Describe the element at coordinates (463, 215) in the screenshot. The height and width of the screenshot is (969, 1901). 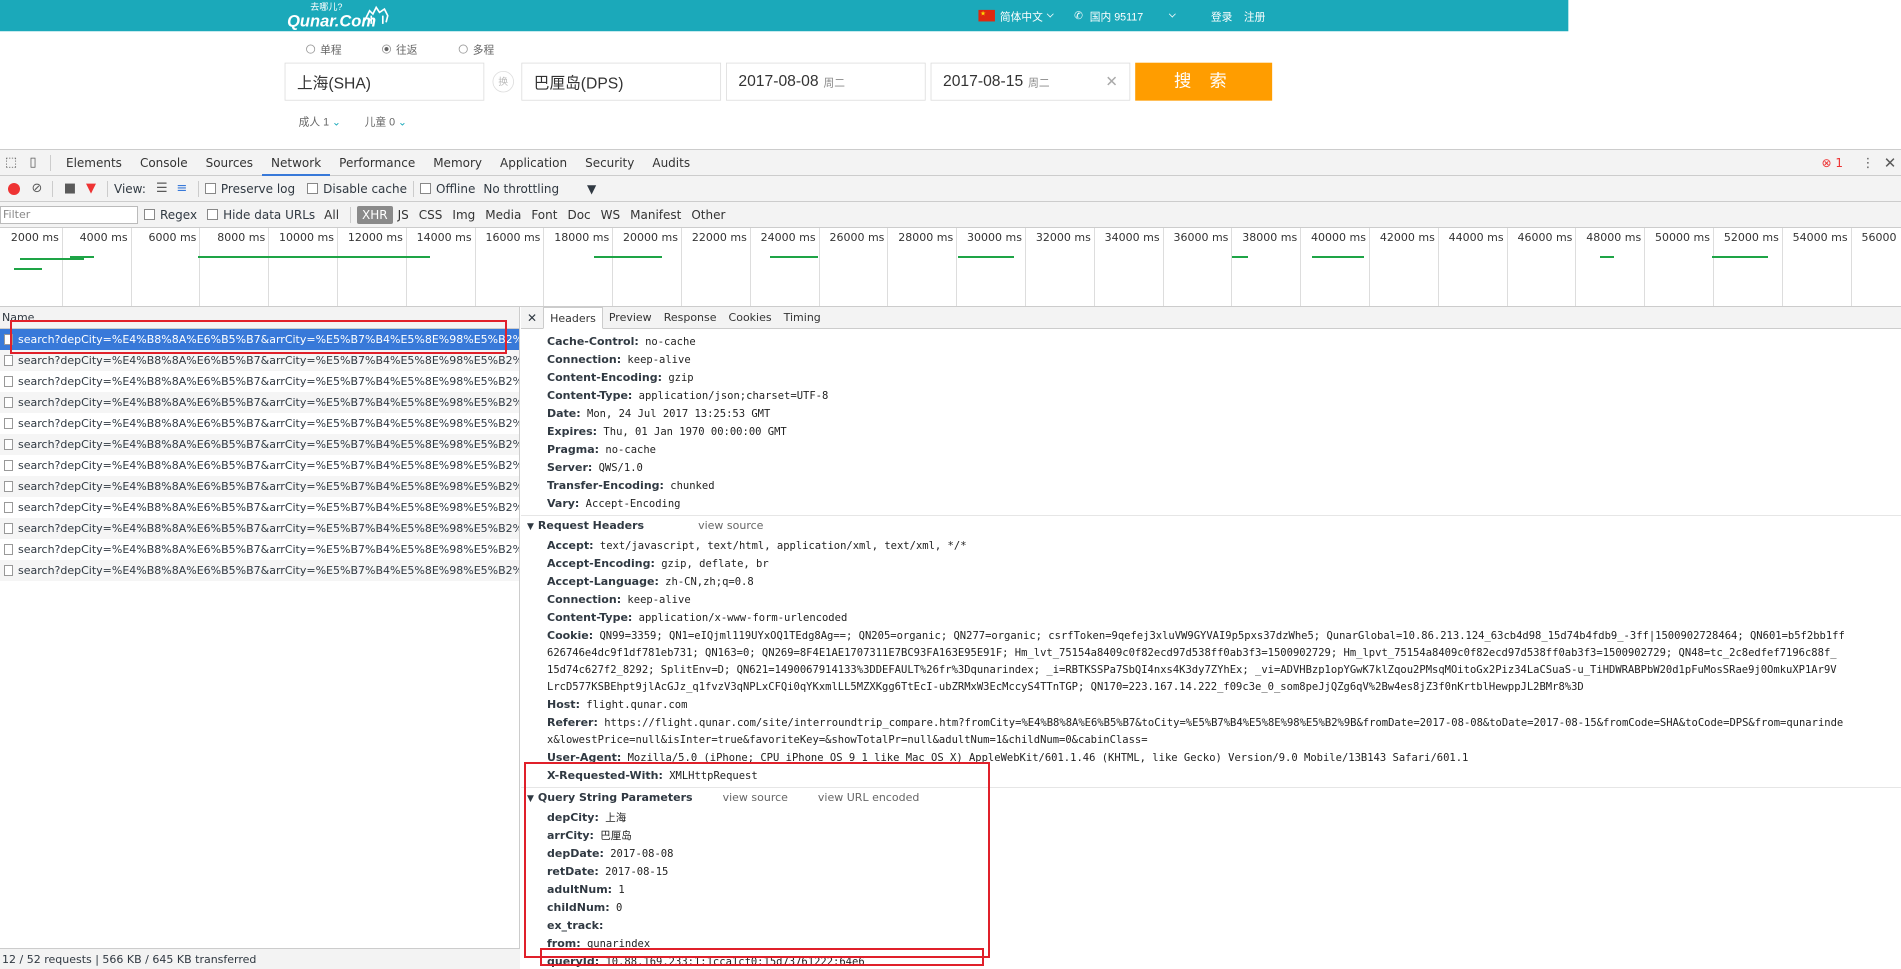
I see `filter-type-img: Img` at that location.